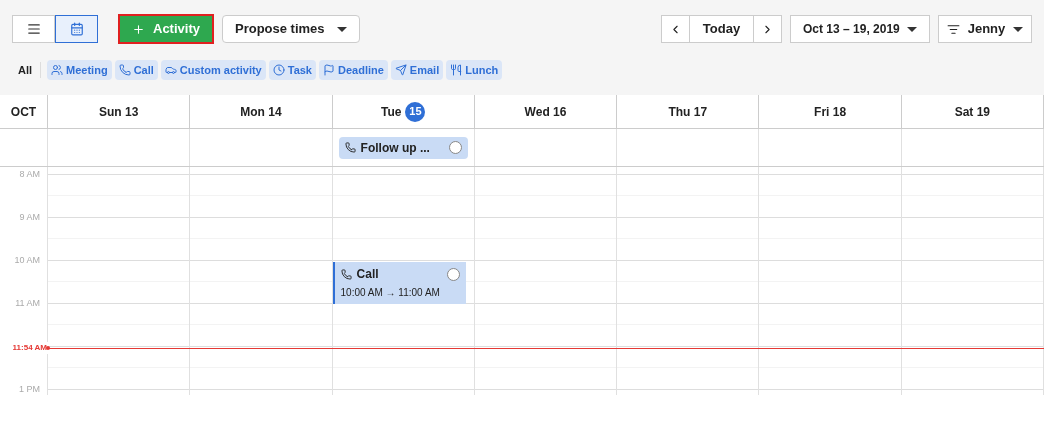  Describe the element at coordinates (953, 29) in the screenshot. I see `filter-icon` at that location.